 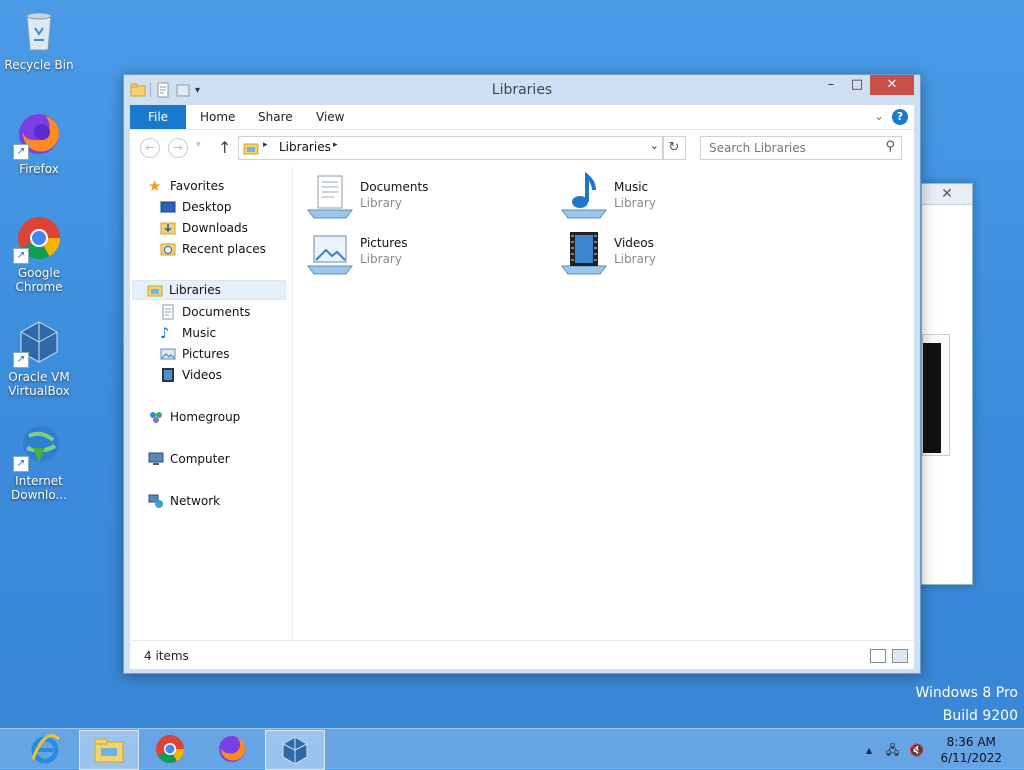 I want to click on videos-library-icon, so click(x=584, y=253).